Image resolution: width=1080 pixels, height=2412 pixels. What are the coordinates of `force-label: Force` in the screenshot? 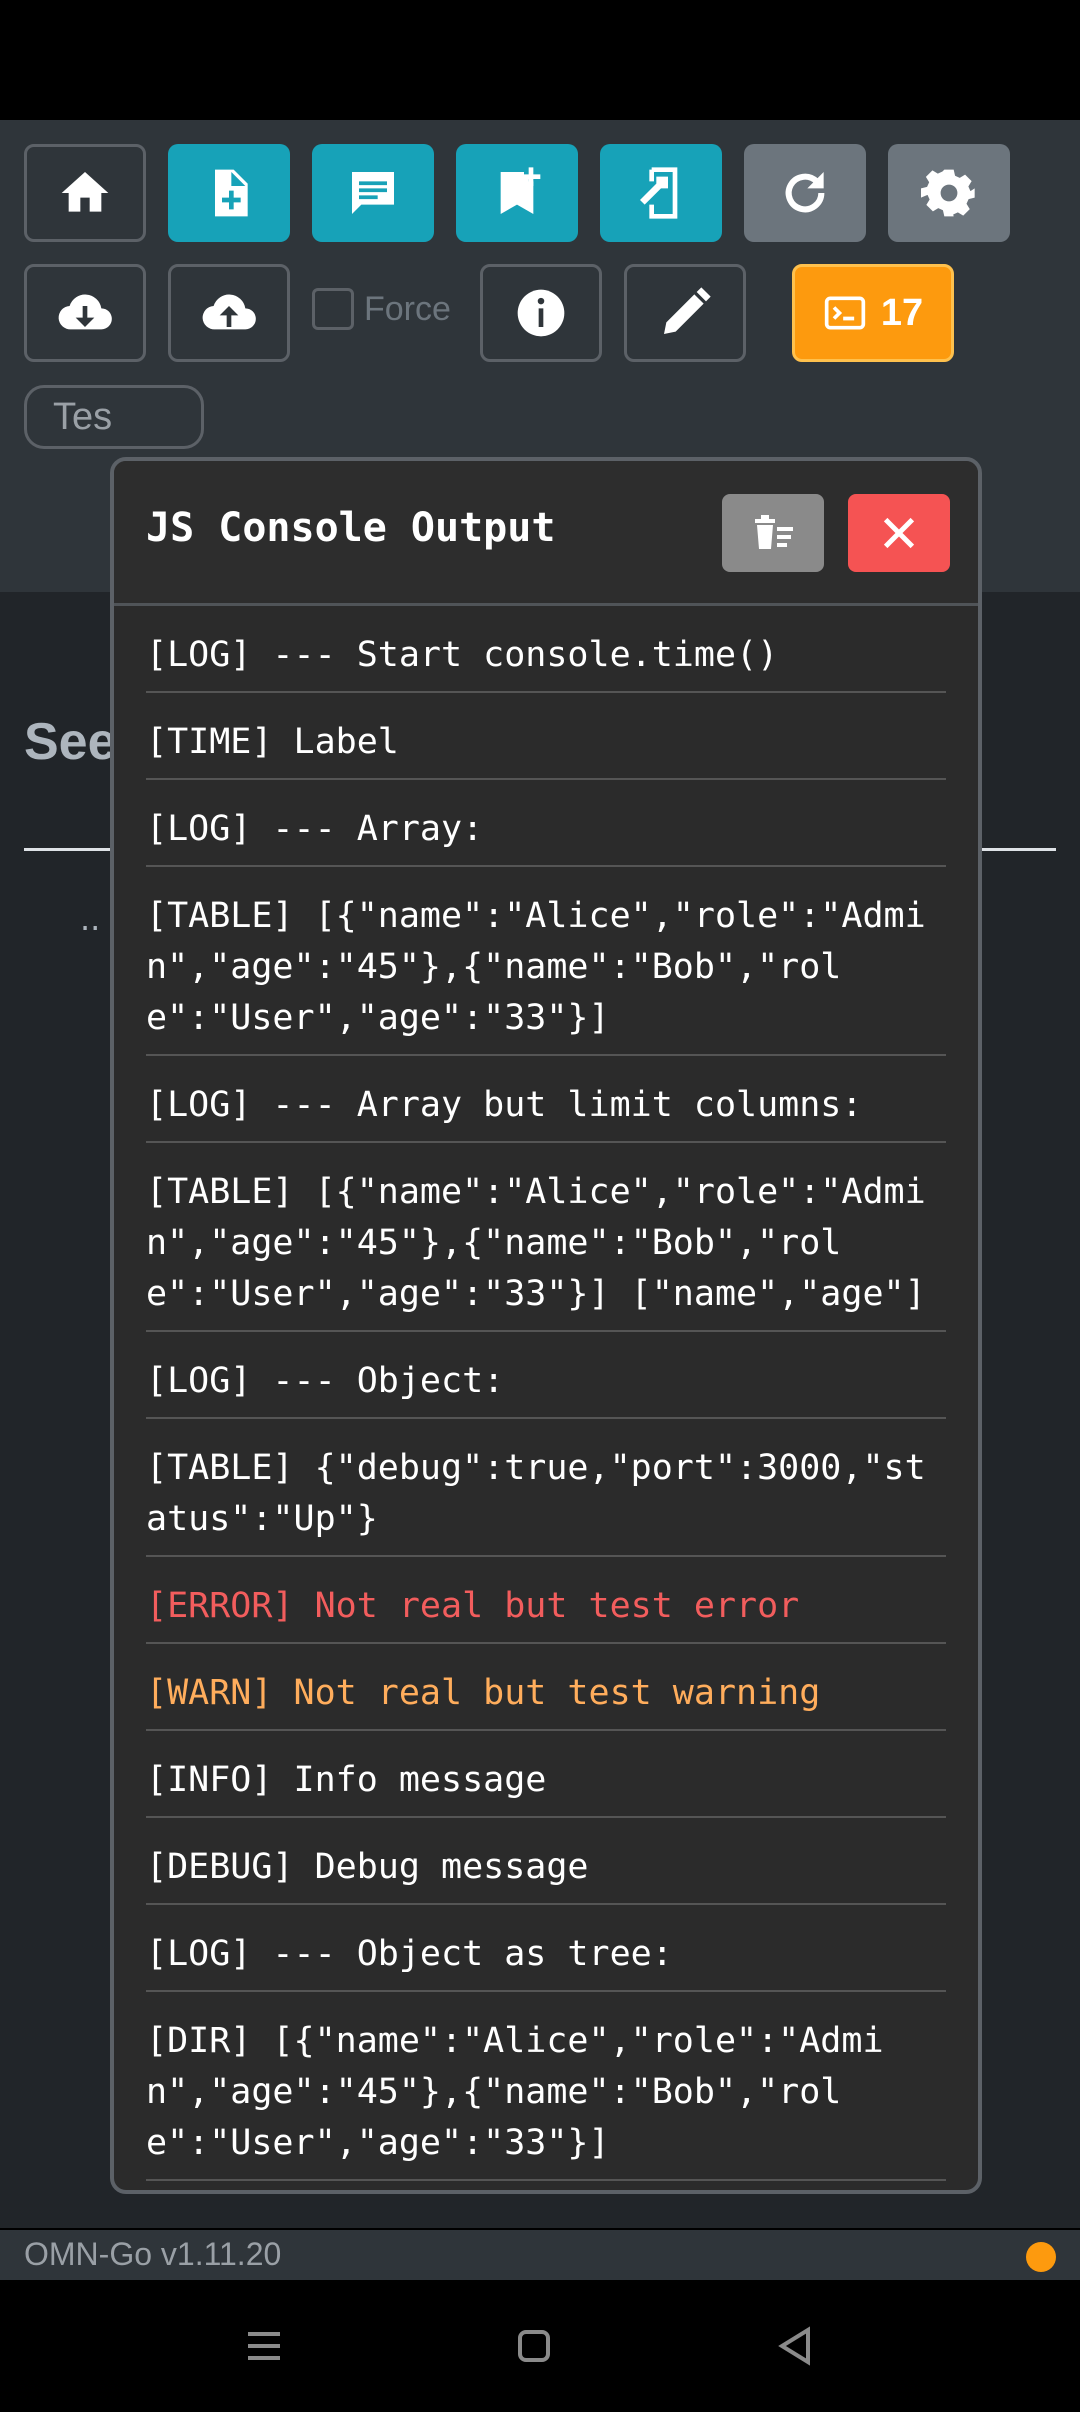 It's located at (407, 308).